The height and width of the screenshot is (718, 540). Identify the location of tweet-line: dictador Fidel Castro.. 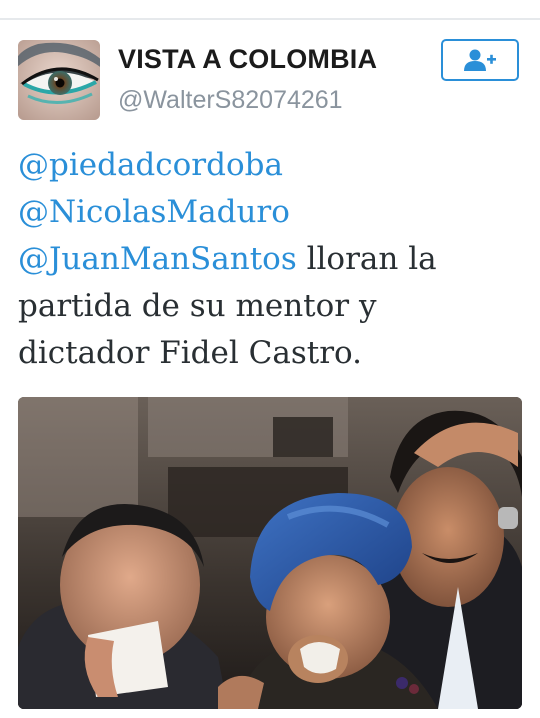
(273, 353).